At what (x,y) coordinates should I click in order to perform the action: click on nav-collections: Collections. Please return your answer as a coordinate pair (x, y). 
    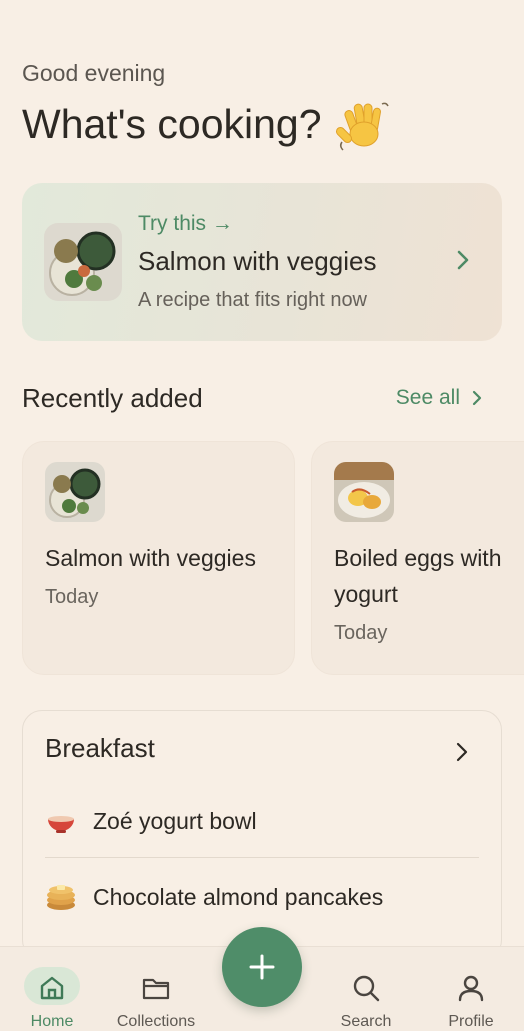
    Looking at the image, I should click on (156, 989).